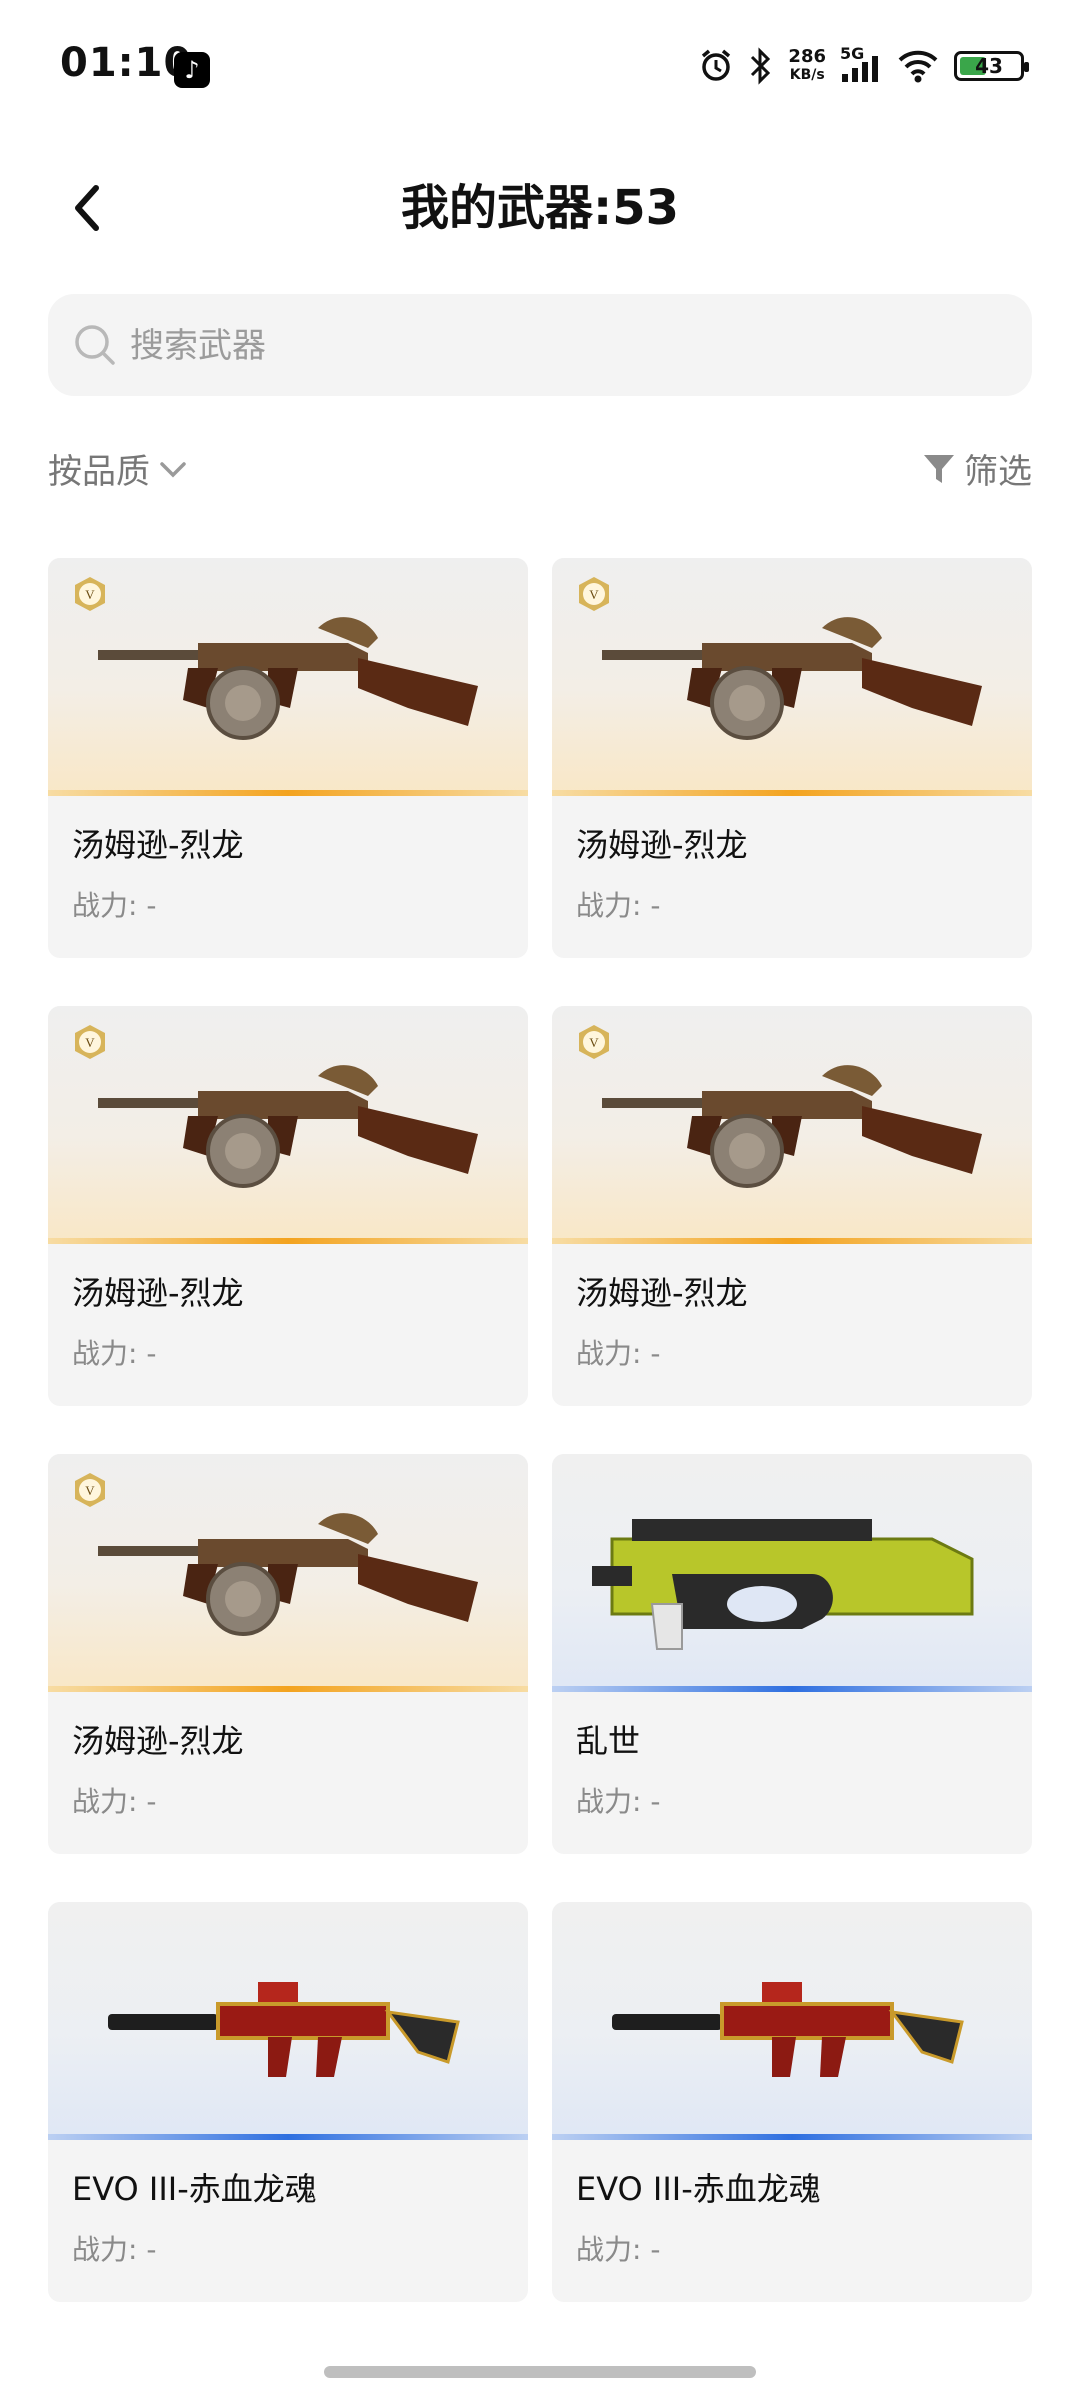  What do you see at coordinates (608, 1741) in the screenshot?
I see `weapon-name: 乱世` at bounding box center [608, 1741].